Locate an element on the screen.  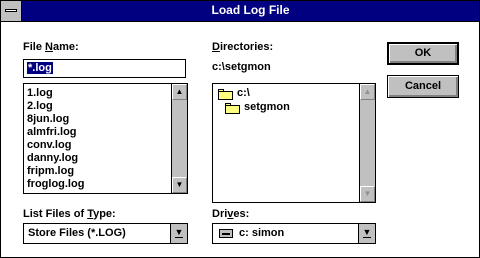
list-item: danny.log is located at coordinates (52, 158).